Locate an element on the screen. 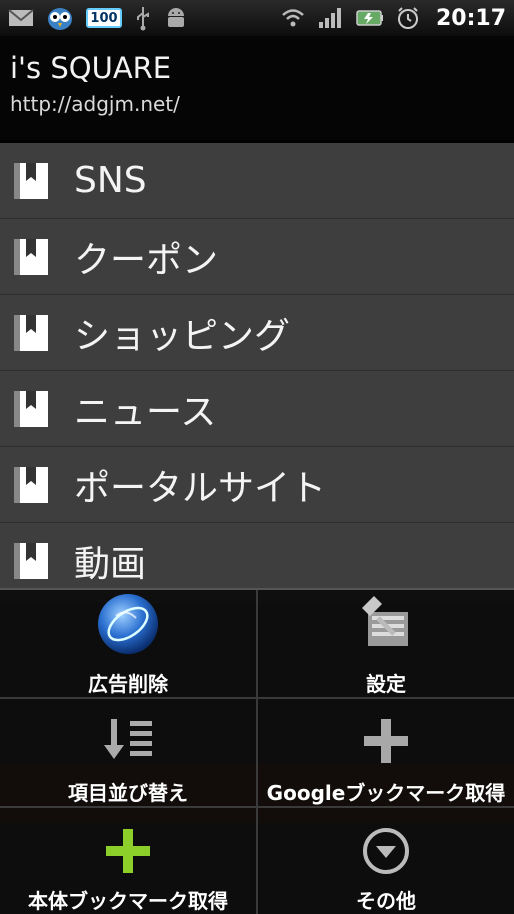 This screenshot has height=914, width=514. device-bookmark-import-button: 本体ブックマーク取得 is located at coordinates (128, 868).